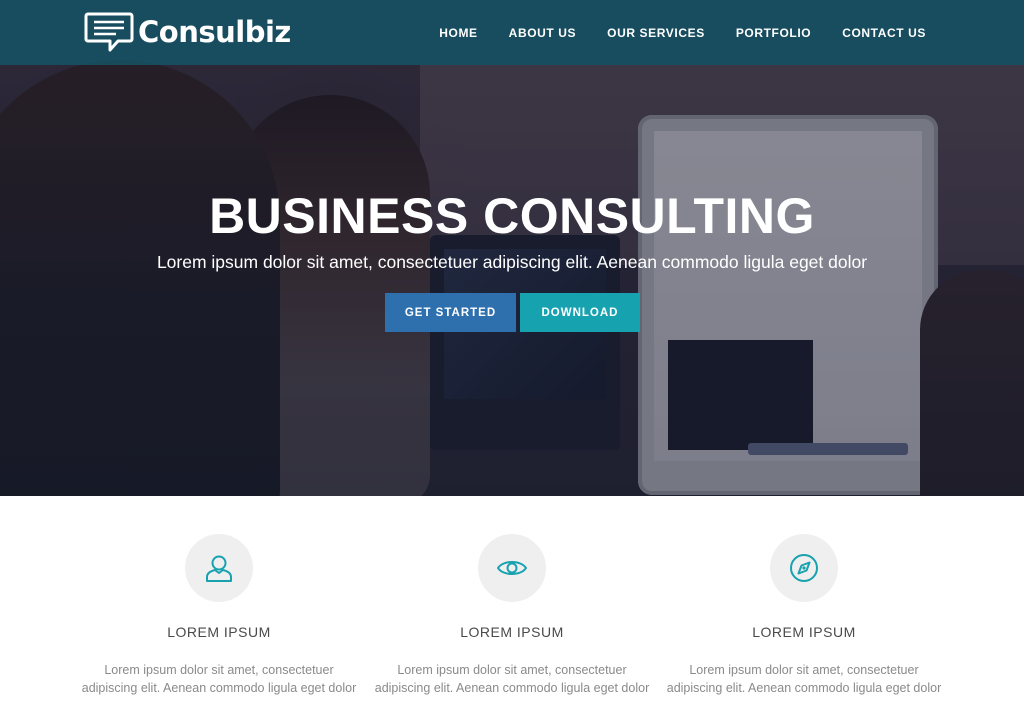 This screenshot has width=1024, height=717. I want to click on chat-bubble-icon, so click(109, 32).